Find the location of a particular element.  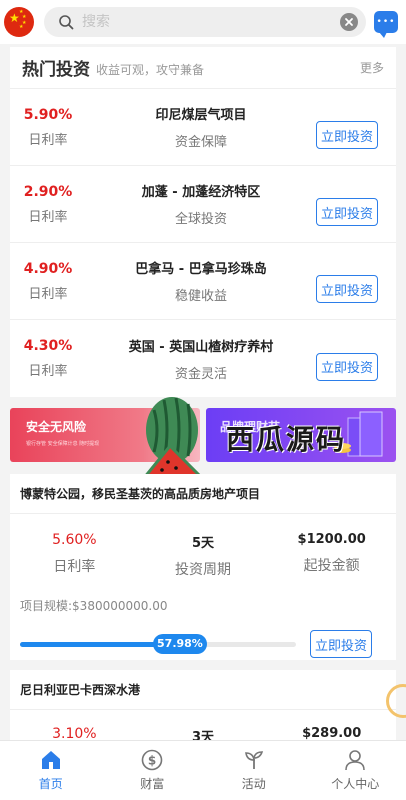

product-info: 巴拿马 - 巴拿马珍珠岛 稳健收益 is located at coordinates (201, 281).